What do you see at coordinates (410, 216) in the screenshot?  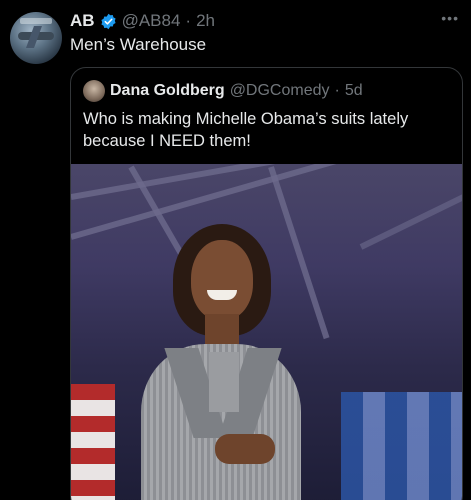 I see `ceiling-beam` at bounding box center [410, 216].